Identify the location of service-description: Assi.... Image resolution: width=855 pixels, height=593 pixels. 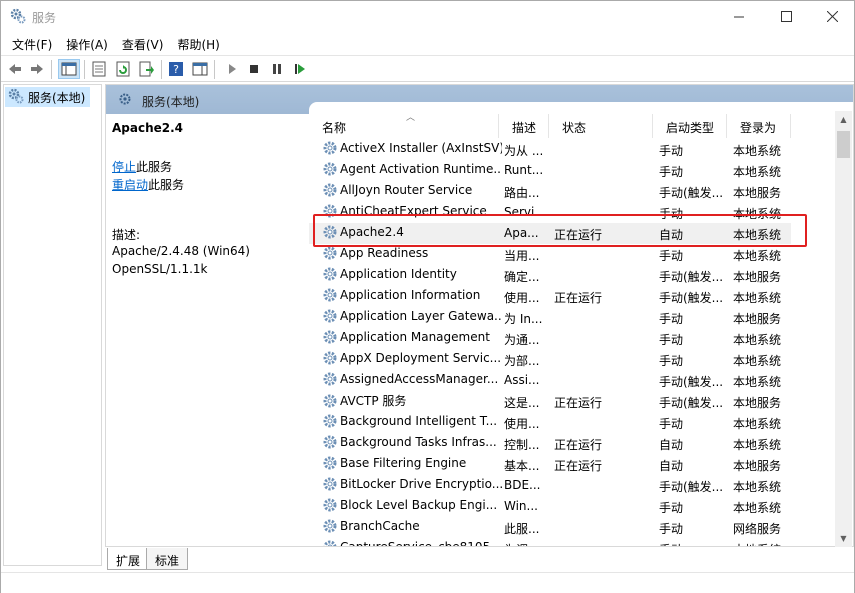
(522, 380).